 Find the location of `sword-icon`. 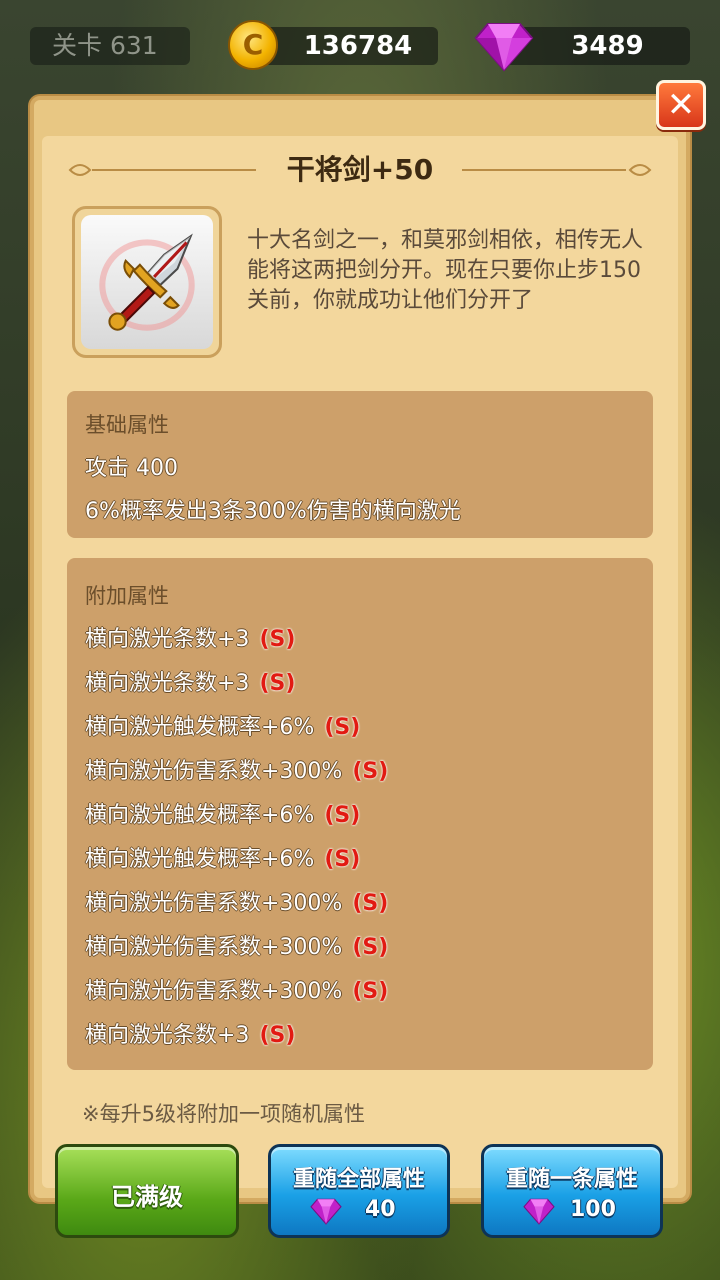

sword-icon is located at coordinates (147, 282).